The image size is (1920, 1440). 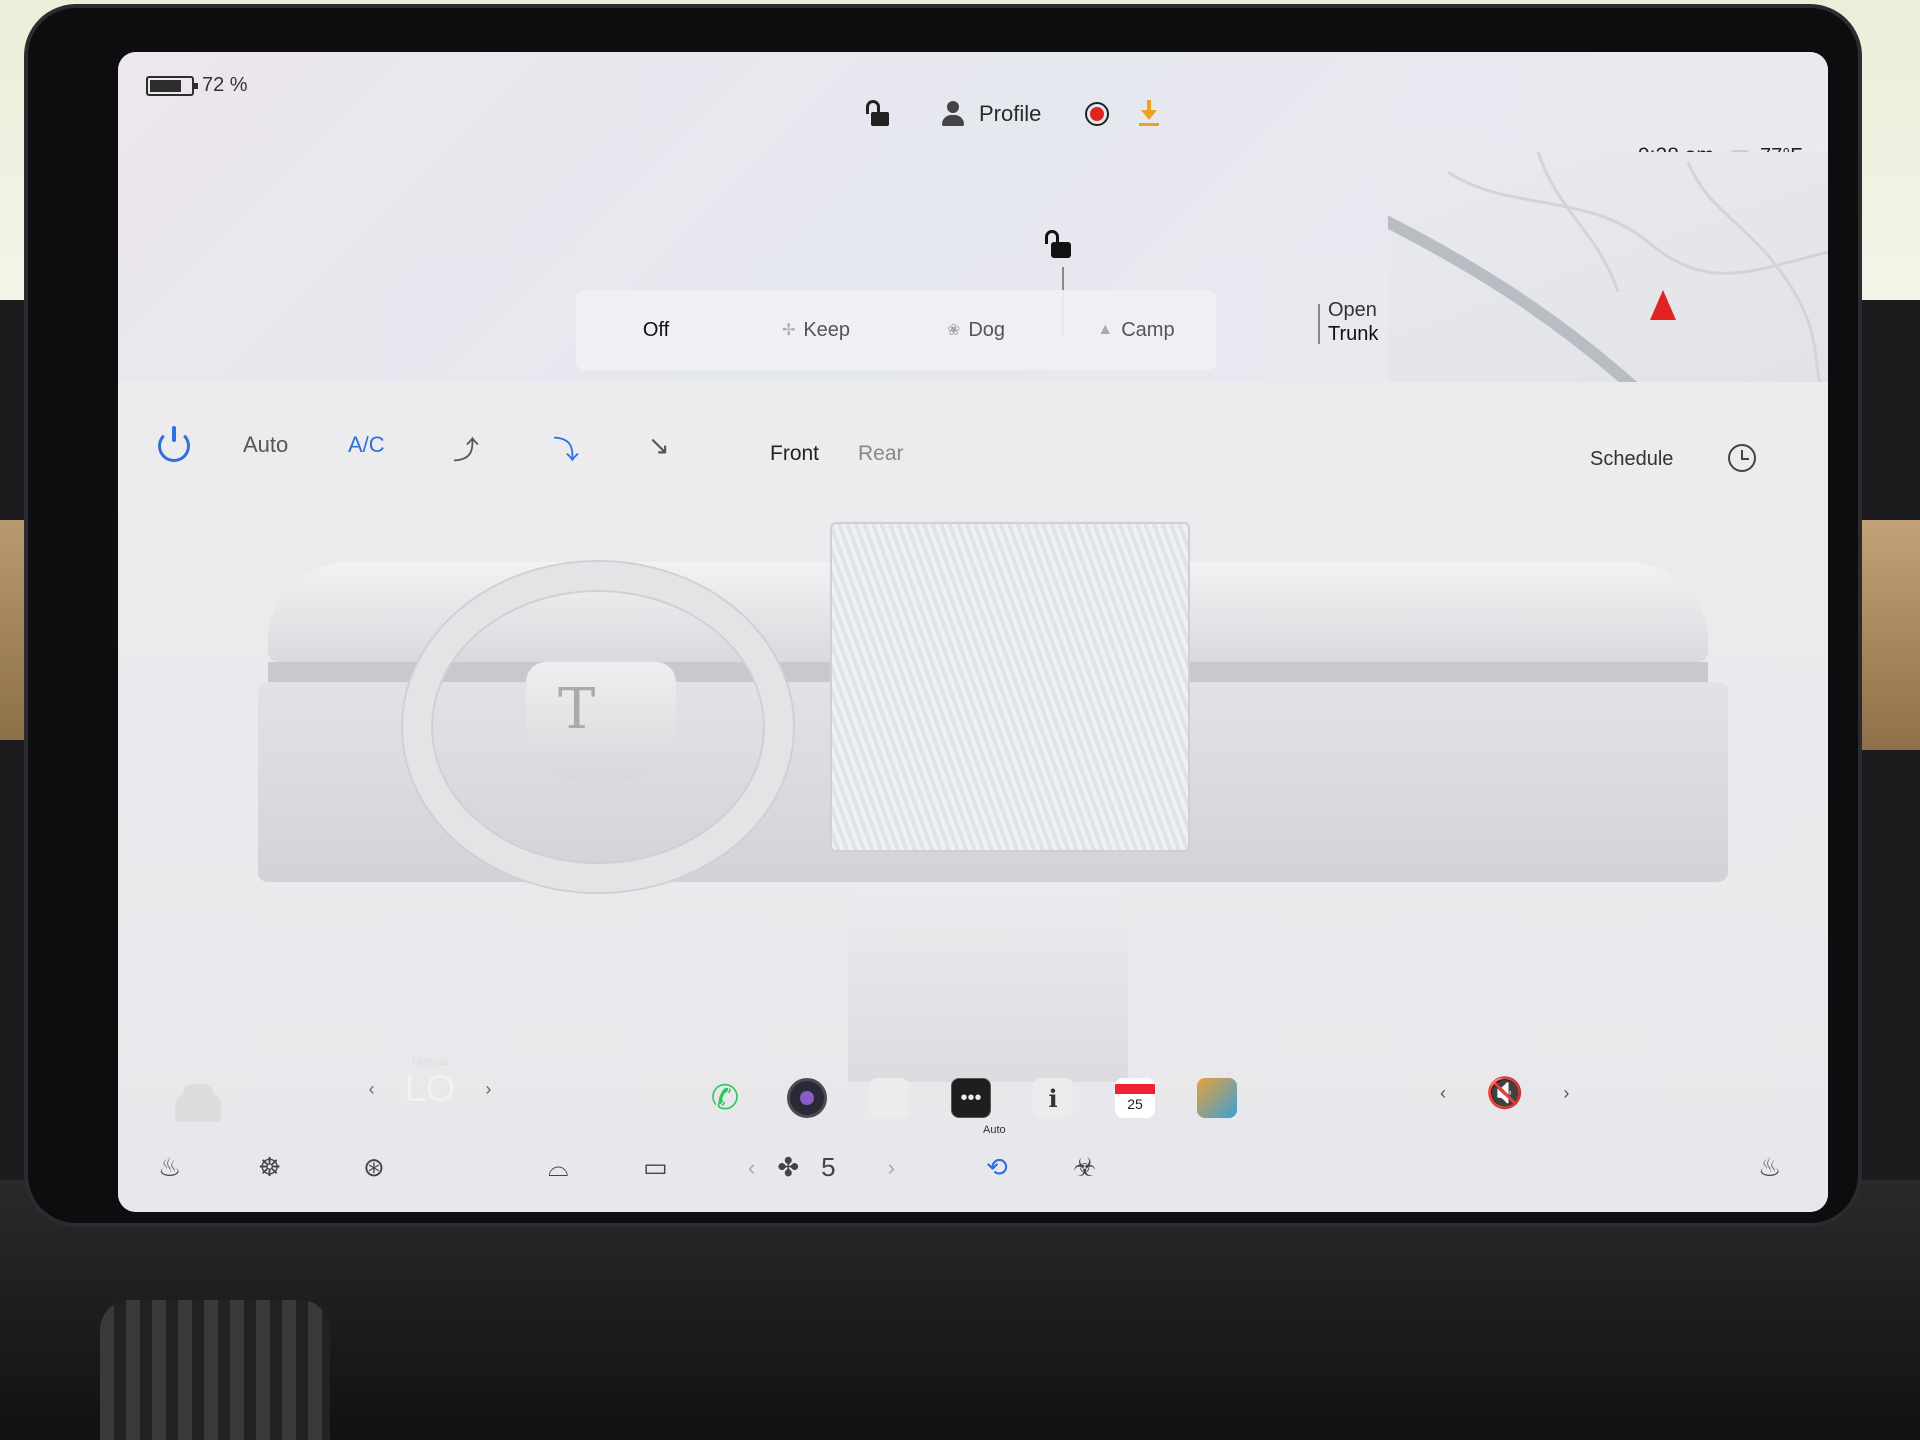 What do you see at coordinates (1217, 1098) in the screenshot?
I see `toybox-icon` at bounding box center [1217, 1098].